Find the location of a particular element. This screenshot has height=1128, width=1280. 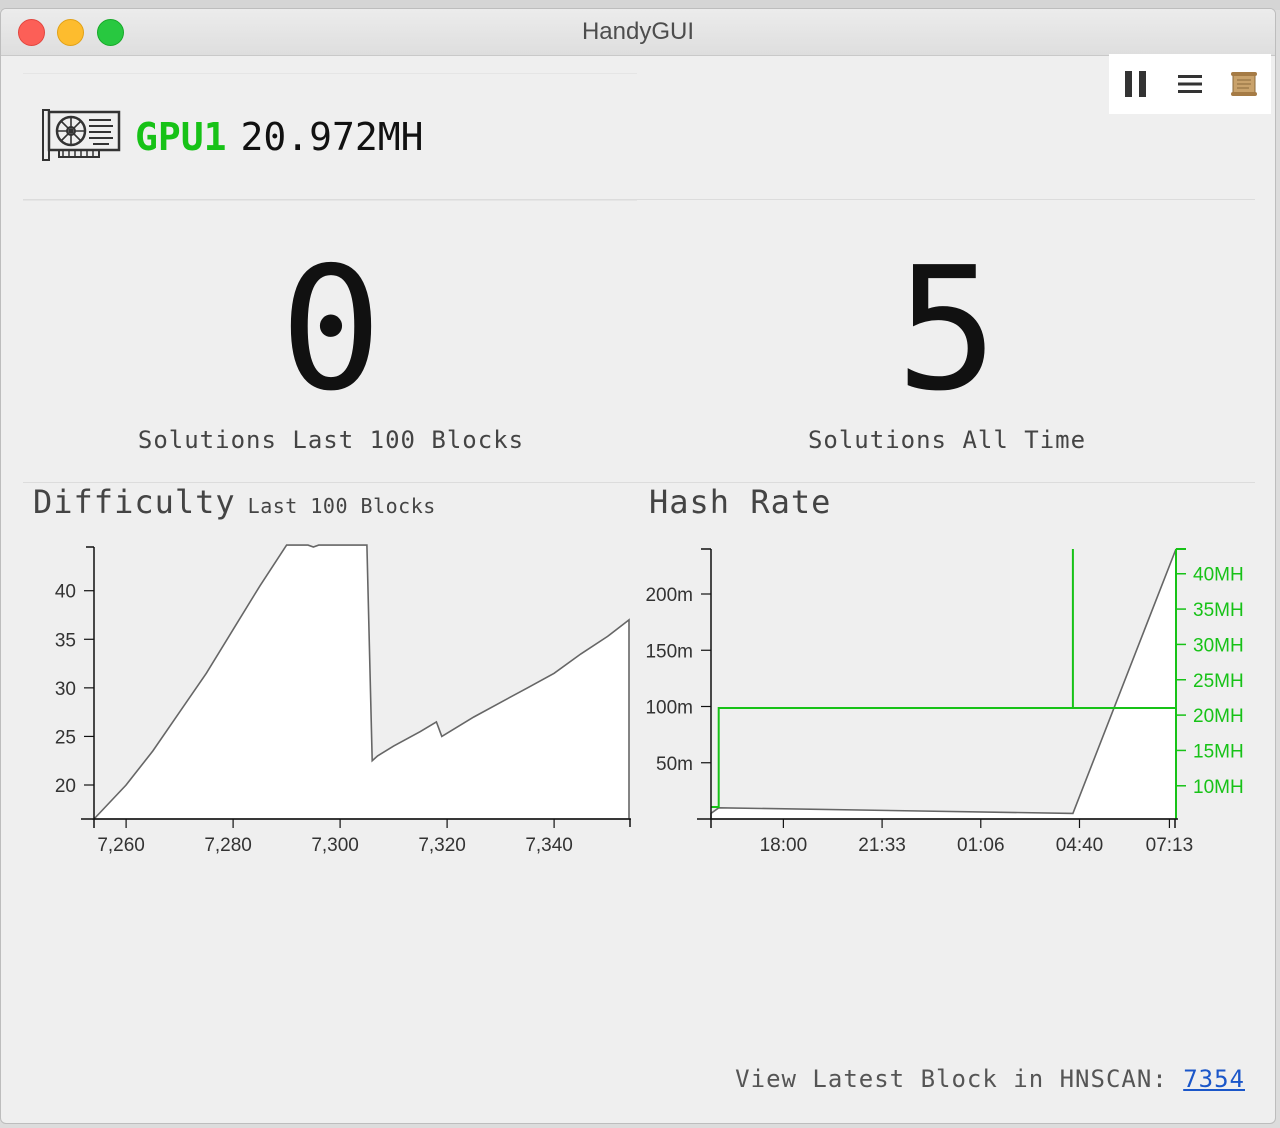

gpu-card-icon is located at coordinates (81, 135).